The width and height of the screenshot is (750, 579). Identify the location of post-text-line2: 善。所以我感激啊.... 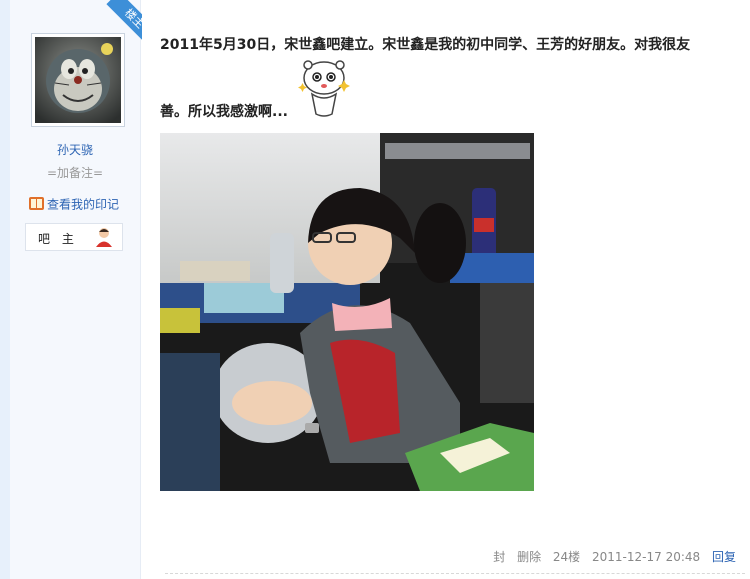
(224, 112).